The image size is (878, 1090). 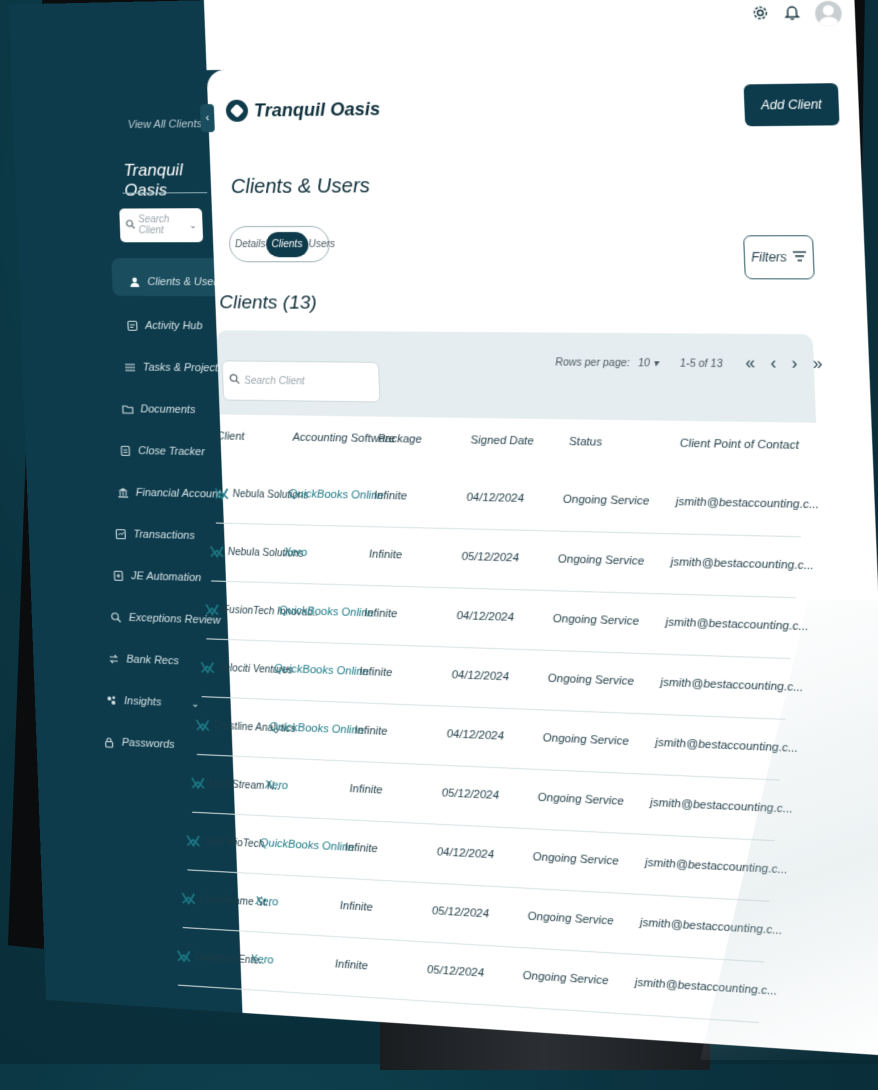 What do you see at coordinates (274, 381) in the screenshot?
I see `table-search-placeholder: Search Client` at bounding box center [274, 381].